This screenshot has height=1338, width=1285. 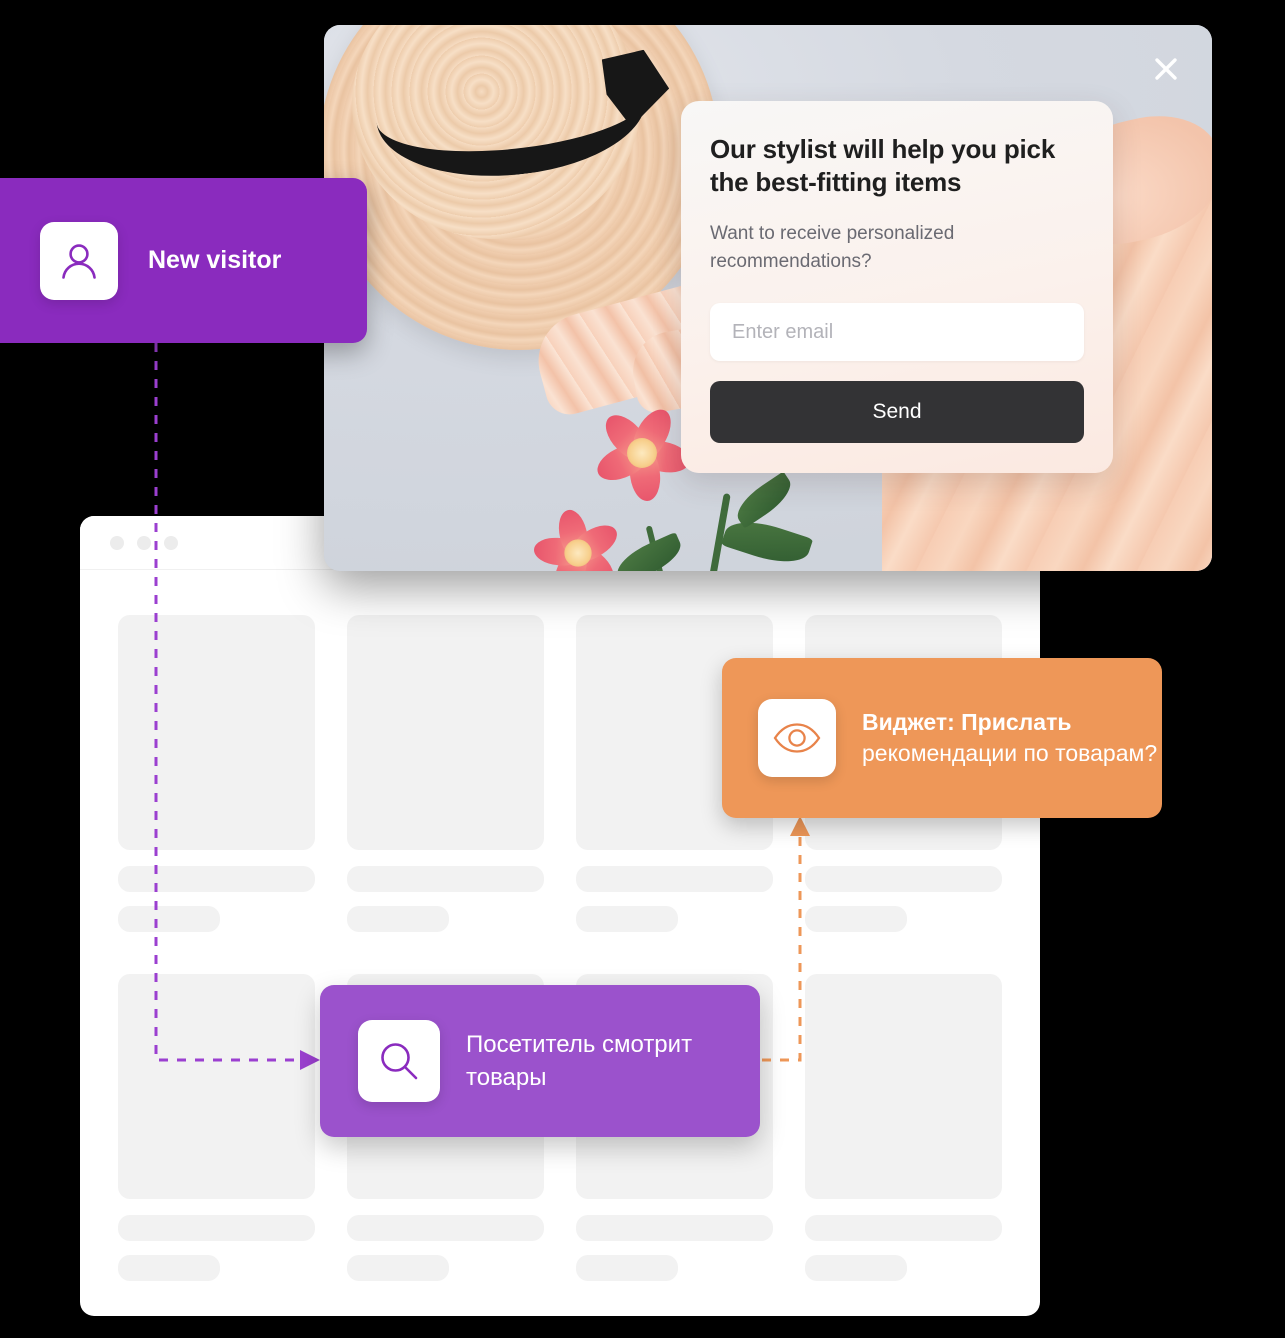 What do you see at coordinates (797, 738) in the screenshot?
I see `eye-icon` at bounding box center [797, 738].